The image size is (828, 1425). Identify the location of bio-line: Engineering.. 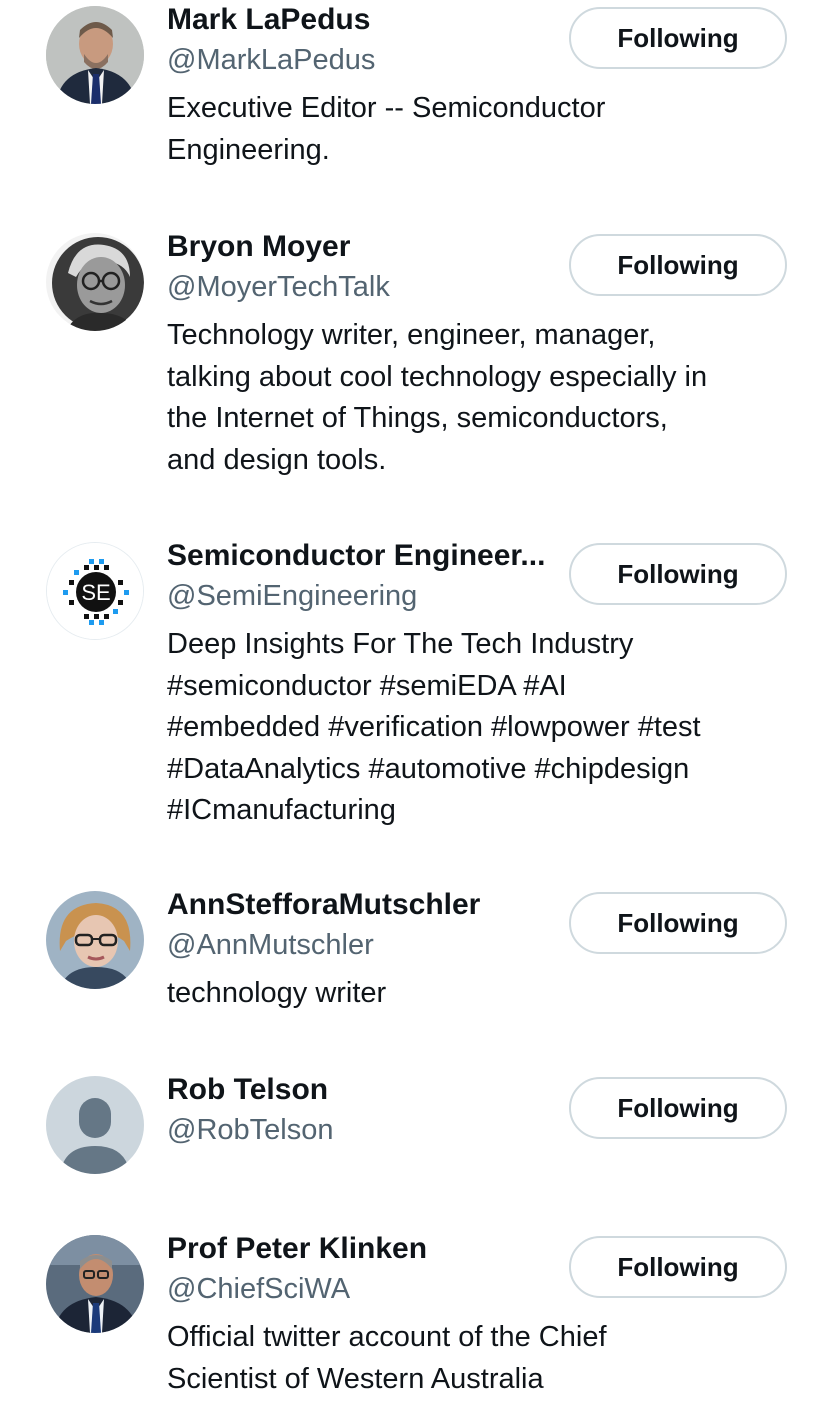
(248, 149).